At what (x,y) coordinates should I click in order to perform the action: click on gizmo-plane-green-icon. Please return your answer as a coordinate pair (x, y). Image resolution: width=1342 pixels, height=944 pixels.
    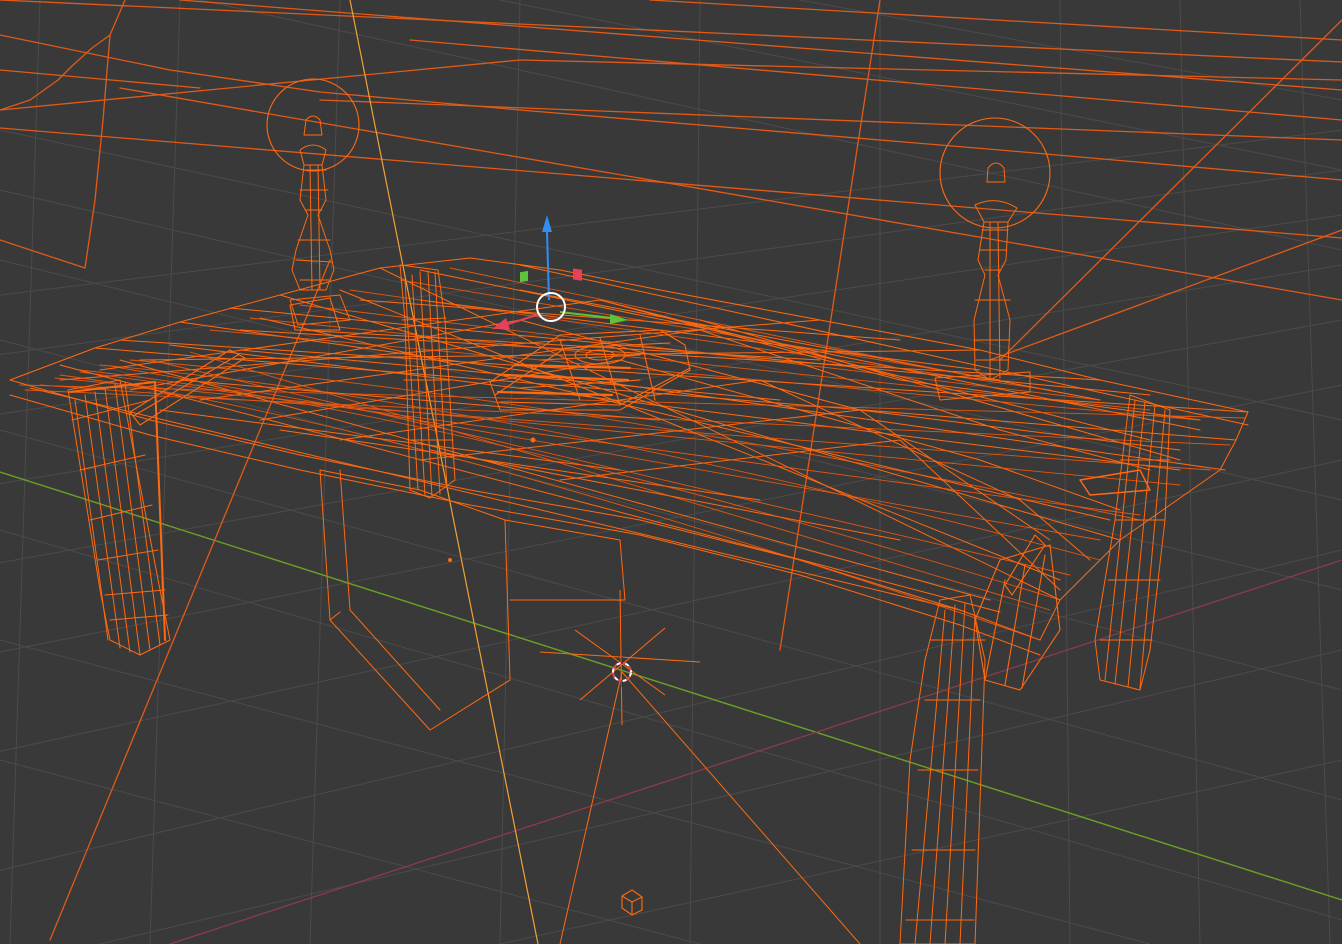
    Looking at the image, I should click on (524, 276).